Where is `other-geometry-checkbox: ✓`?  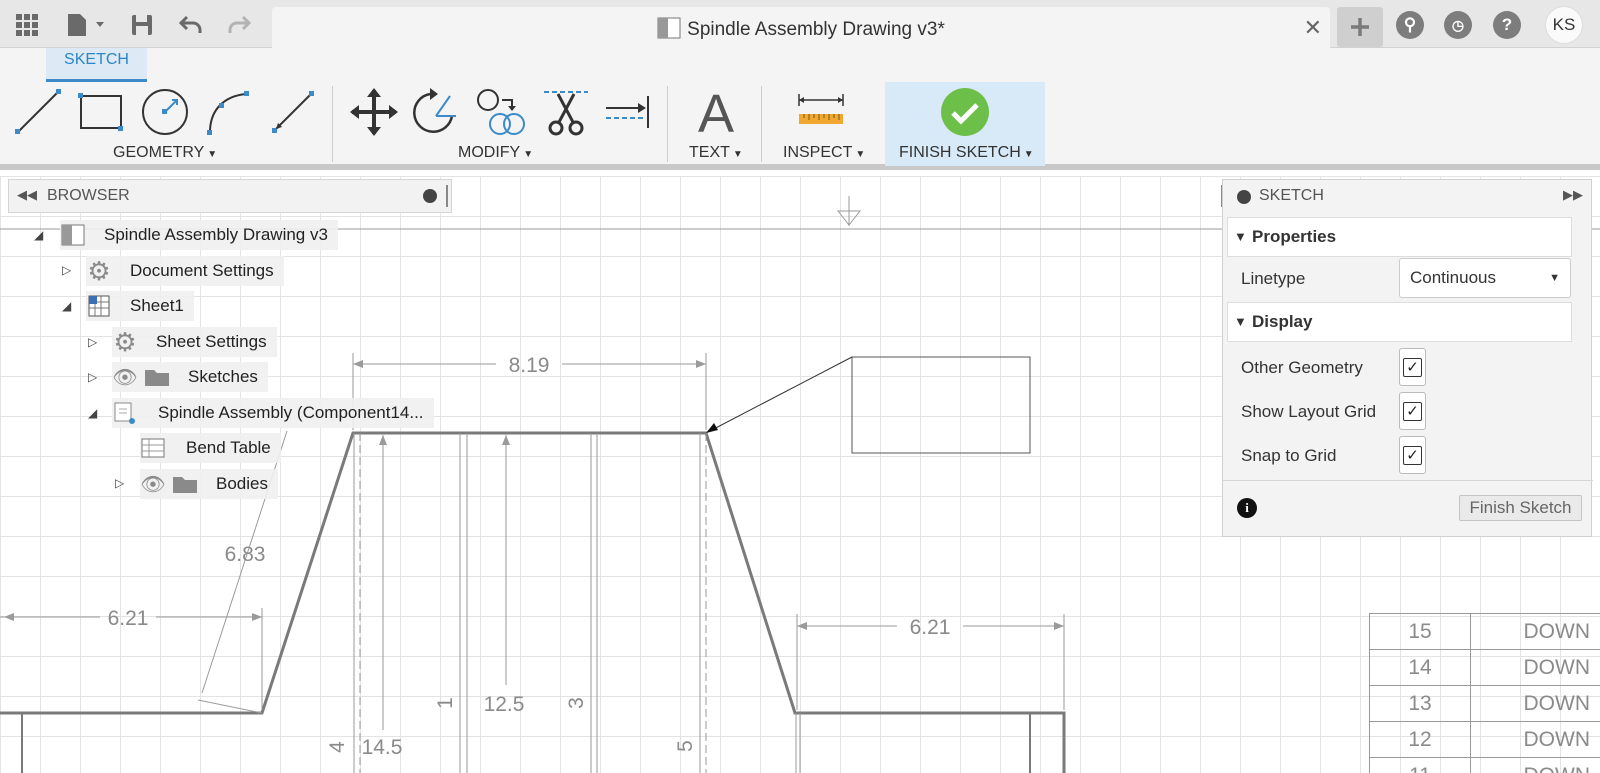
other-geometry-checkbox: ✓ is located at coordinates (1412, 367).